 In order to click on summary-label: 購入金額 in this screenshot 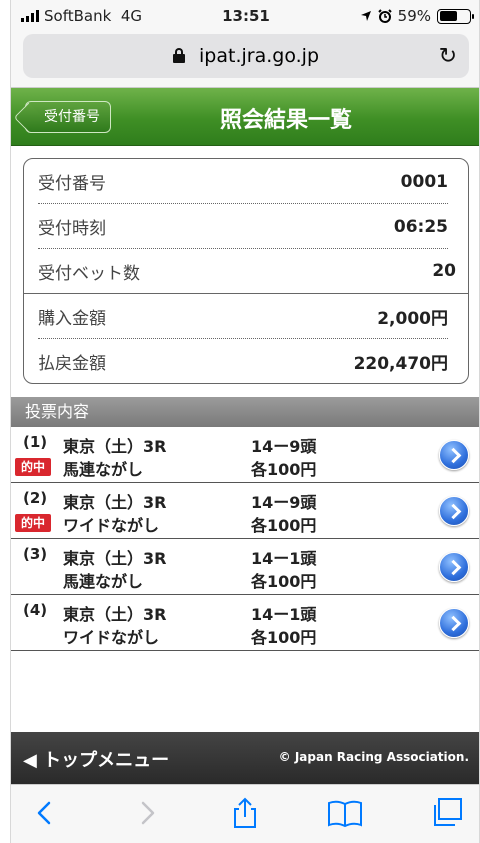, I will do `click(72, 319)`.